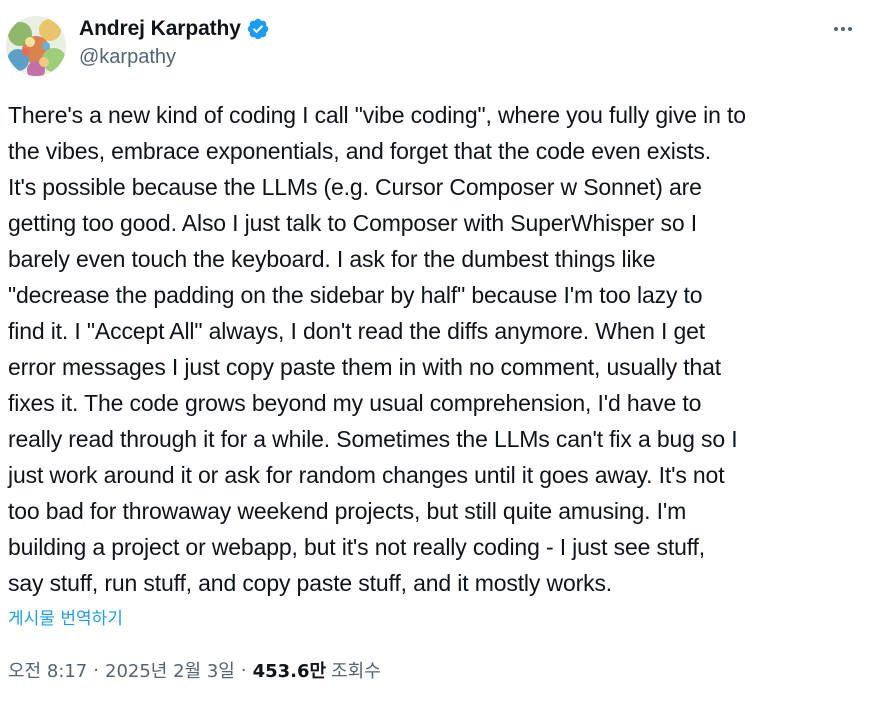  Describe the element at coordinates (65, 616) in the screenshot. I see `translate-post-link: 게시물 번역하기` at that location.